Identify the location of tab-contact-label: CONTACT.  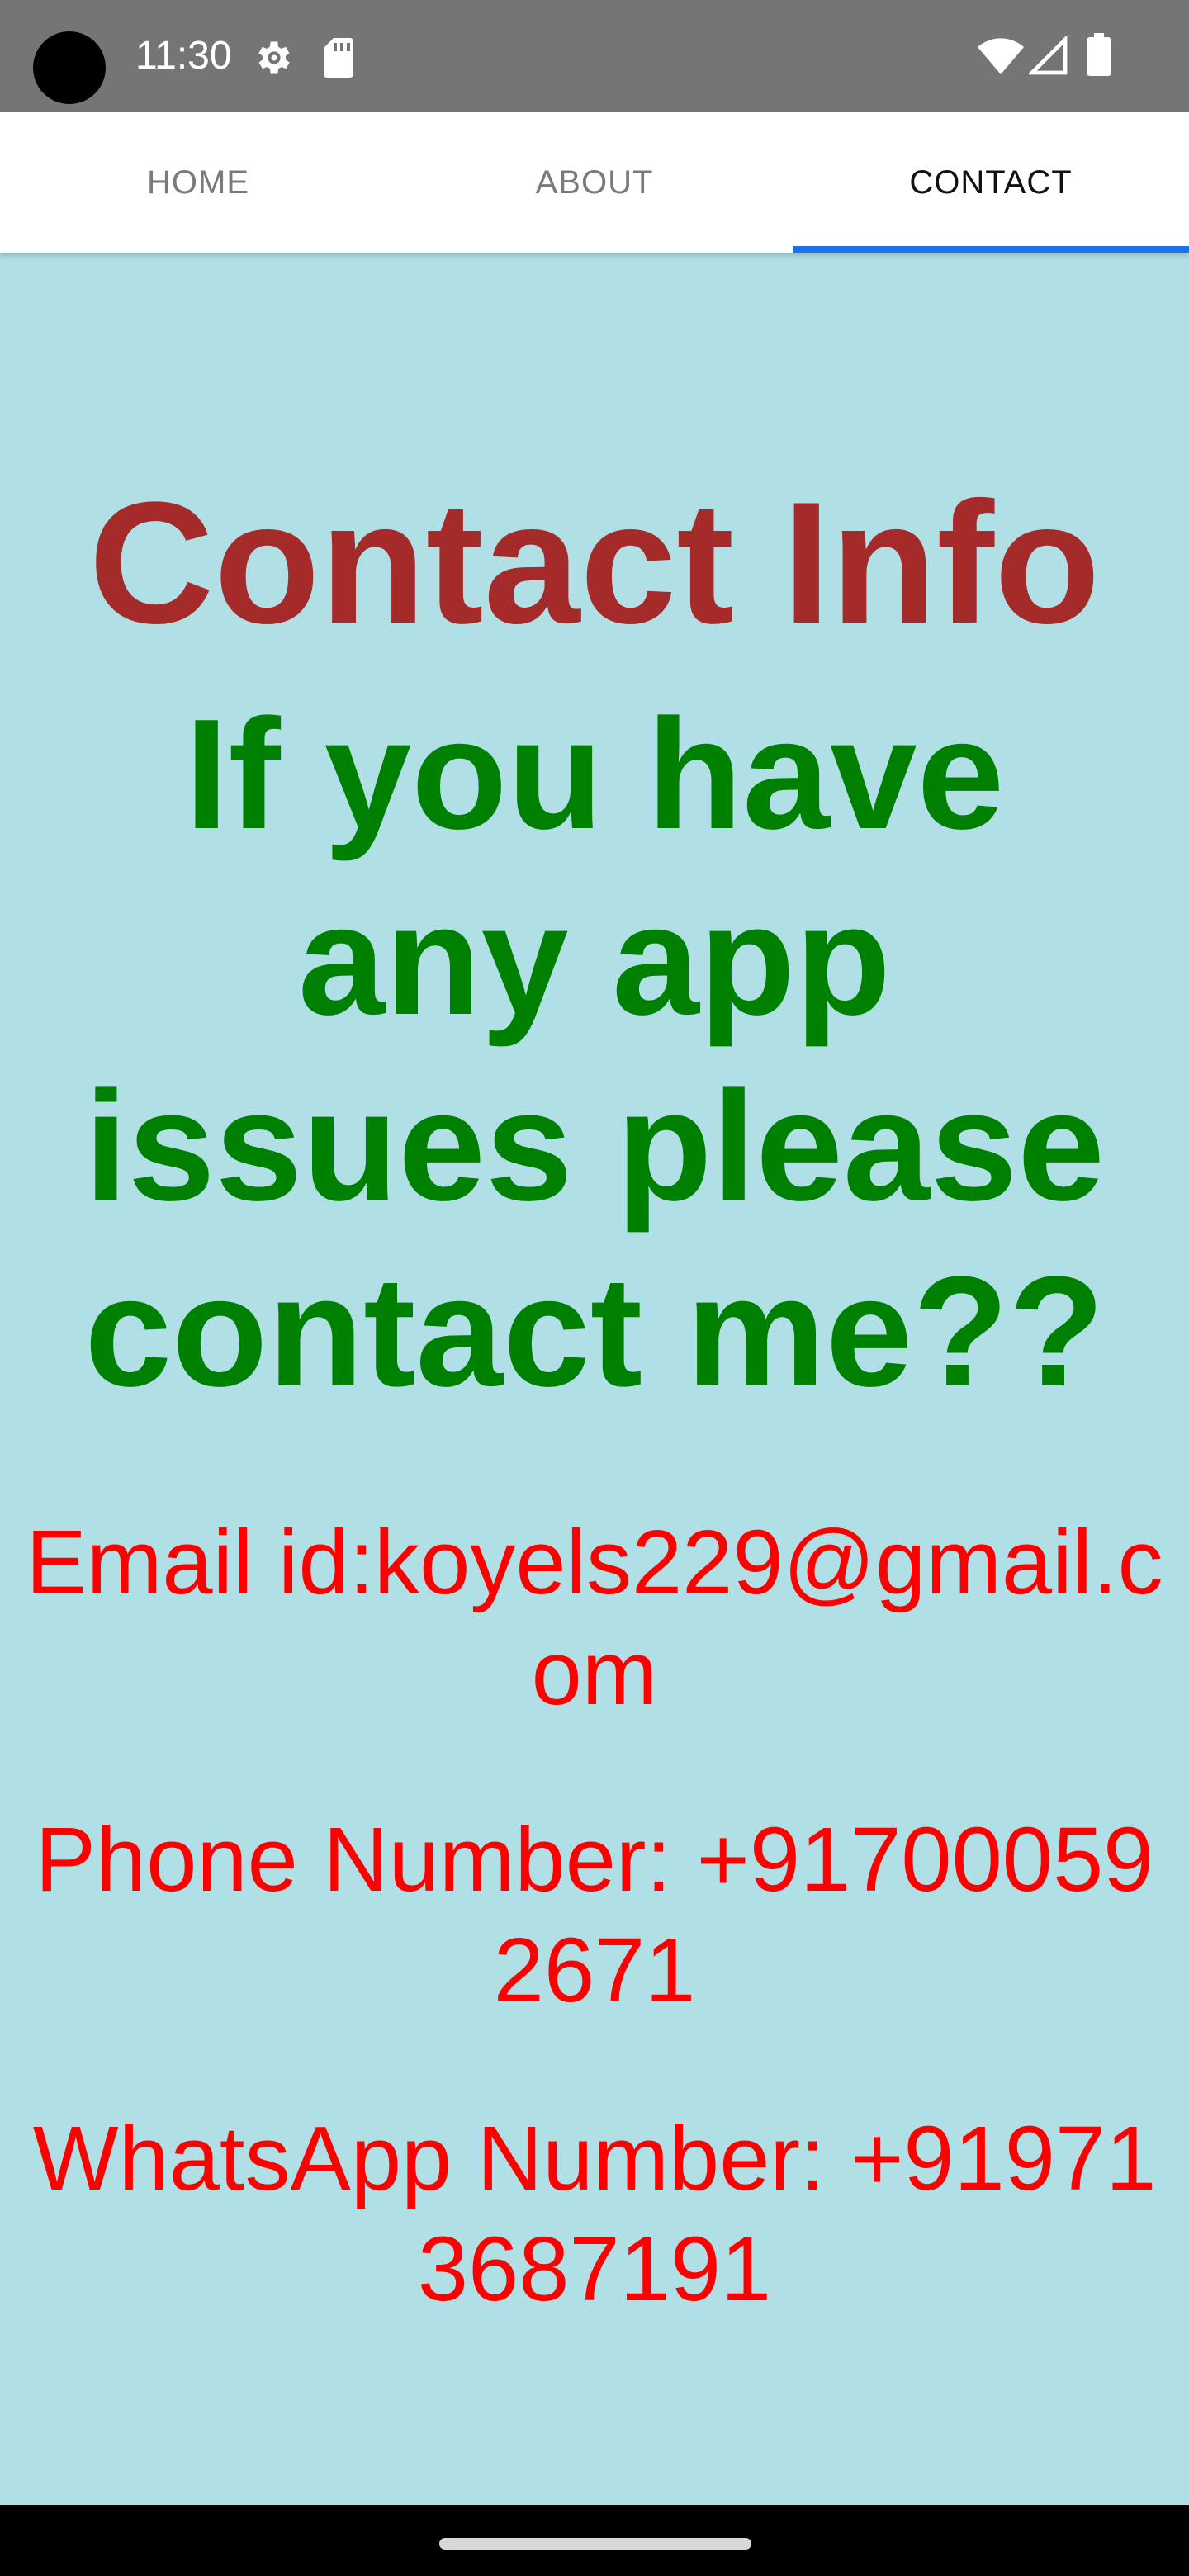
(991, 182).